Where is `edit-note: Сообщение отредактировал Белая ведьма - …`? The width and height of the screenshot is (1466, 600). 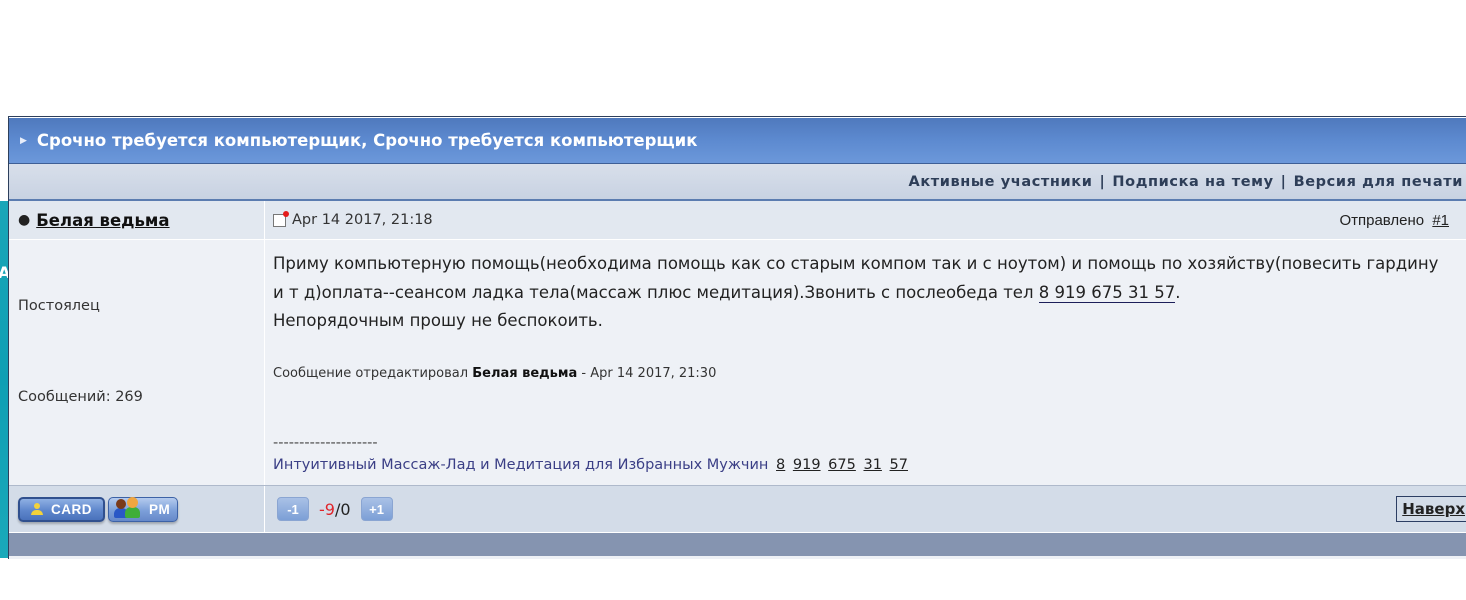 edit-note: Сообщение отредактировал Белая ведьма - … is located at coordinates (494, 373).